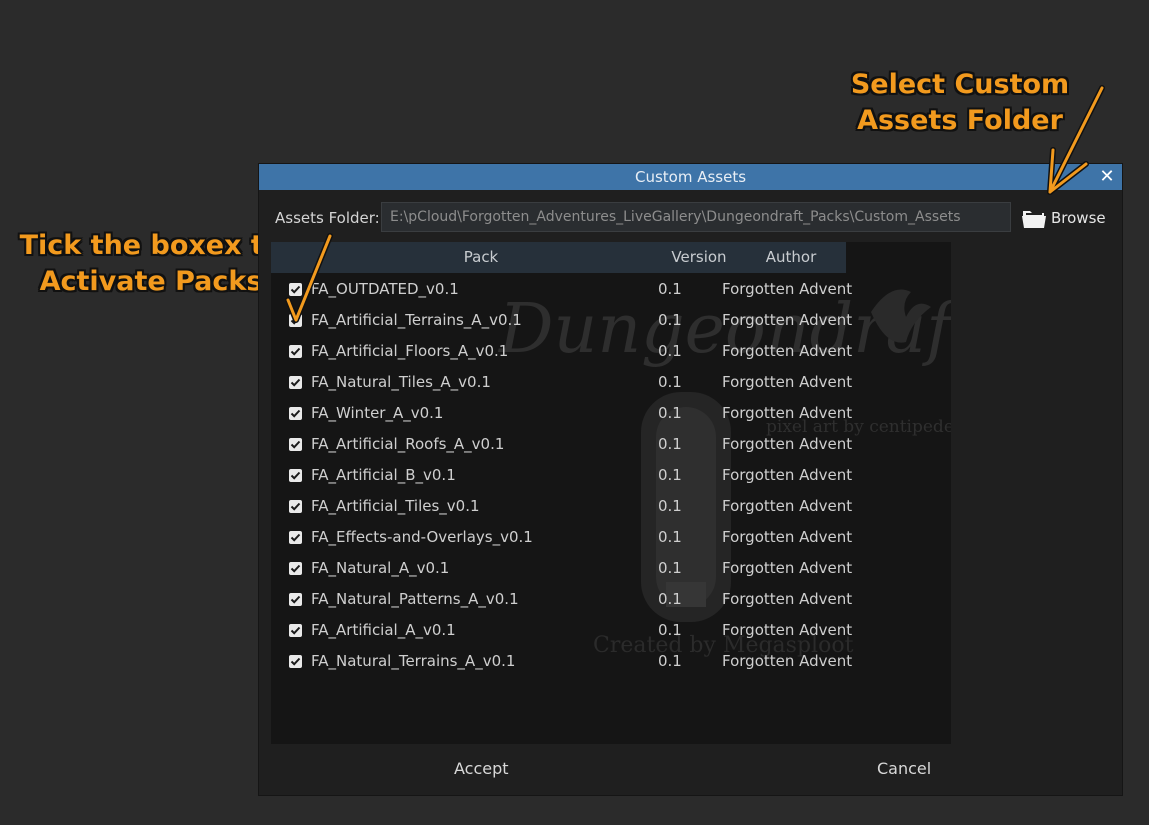 This screenshot has height=825, width=1149. I want to click on pack-name: FA_Natural_A_v0.1, so click(380, 568).